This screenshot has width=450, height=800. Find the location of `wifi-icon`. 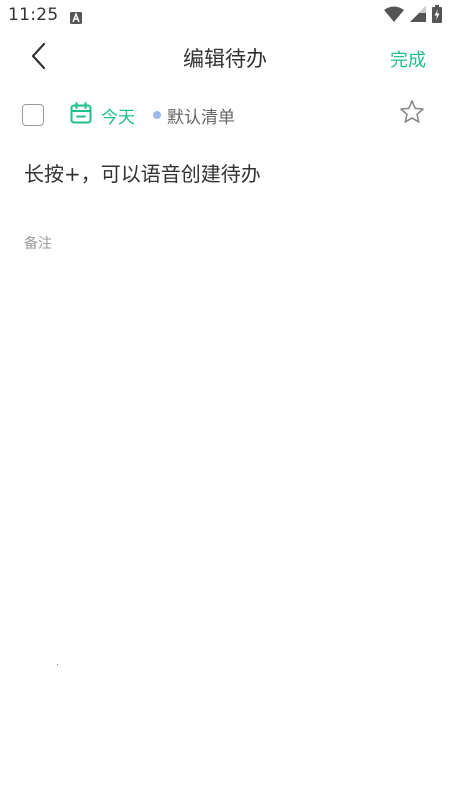

wifi-icon is located at coordinates (394, 16).